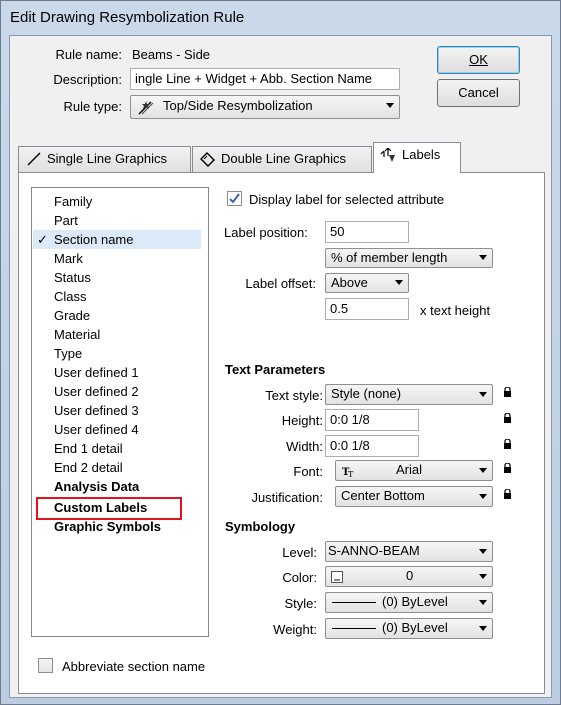 The width and height of the screenshot is (561, 705). Describe the element at coordinates (300, 603) in the screenshot. I see `style-label: Style:` at that location.